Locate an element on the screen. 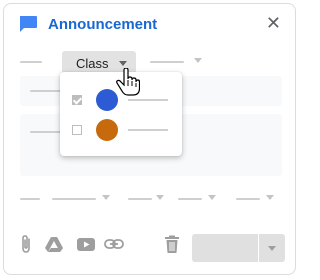 Image resolution: width=320 pixels, height=280 pixels. link-icon is located at coordinates (114, 244).